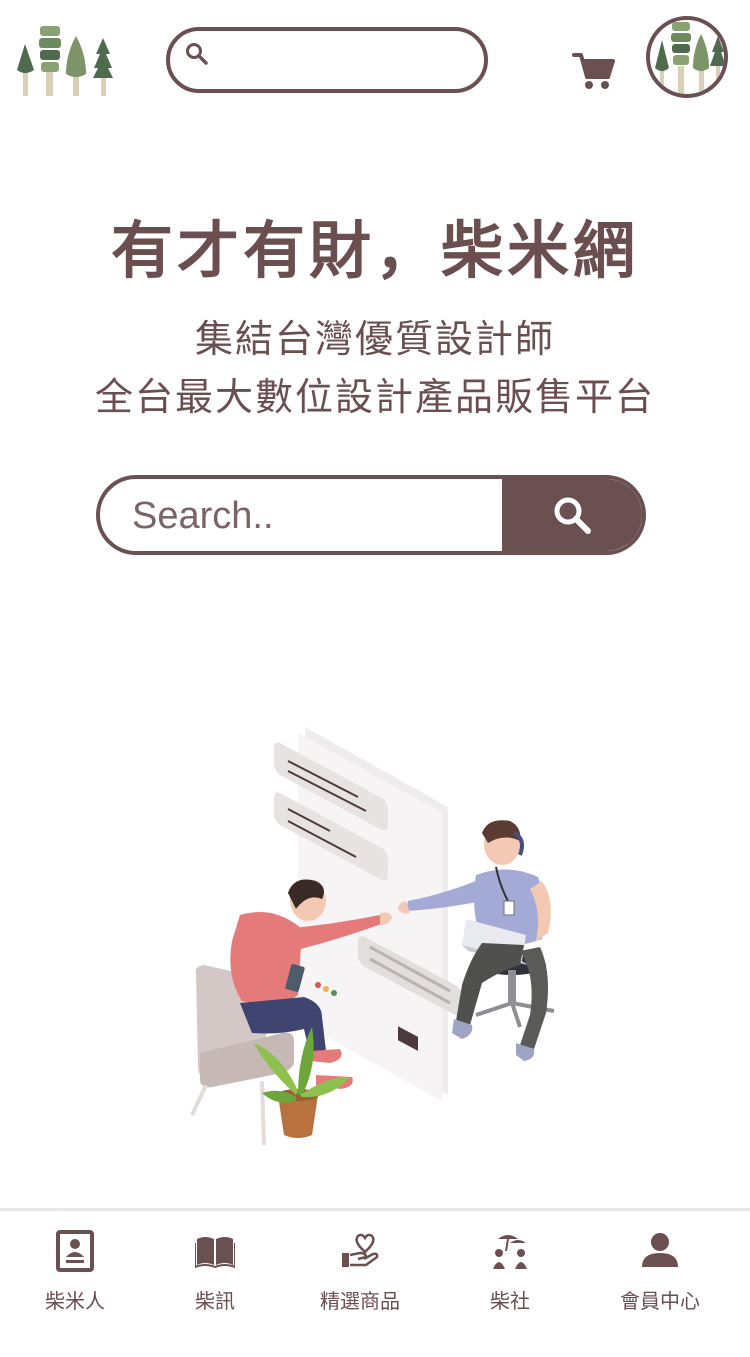 The height and width of the screenshot is (1357, 750). I want to click on nav-item-chaimi-people: 柴米人, so click(75, 1284).